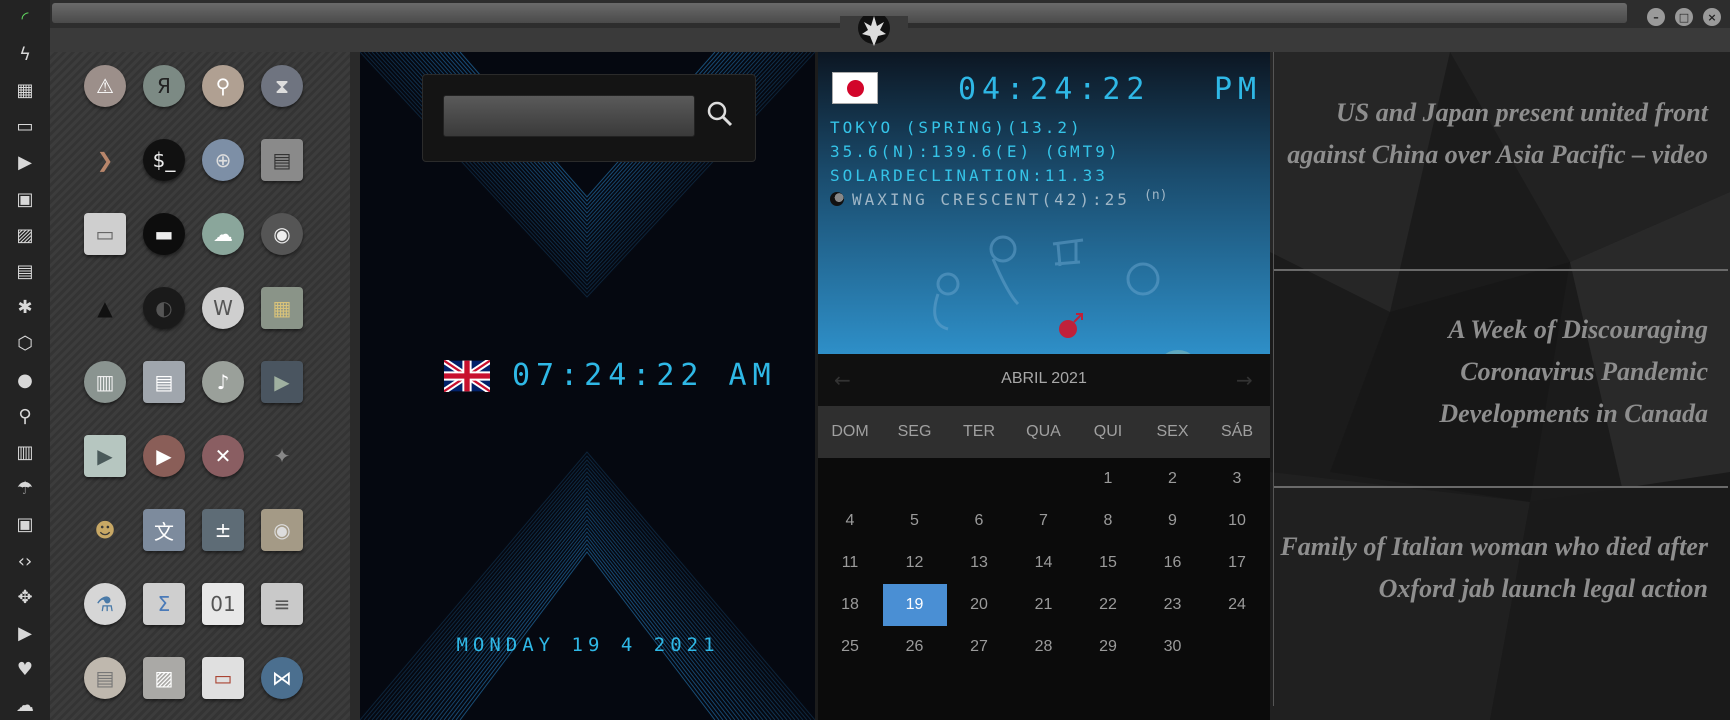 Image resolution: width=1730 pixels, height=720 pixels. I want to click on youtube-icon: ▶, so click(25, 633).